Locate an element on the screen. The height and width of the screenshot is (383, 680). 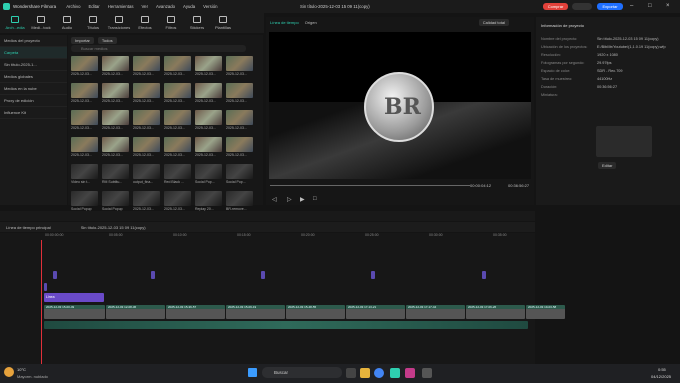
video-clip-label: 2025-12-03 17-13-21 is located at coordinates (362, 307).